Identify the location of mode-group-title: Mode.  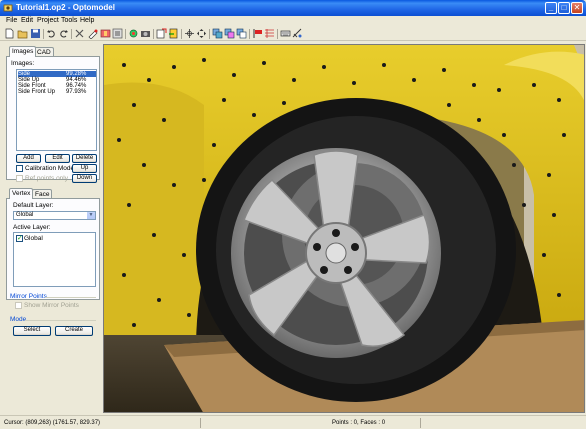
(18, 319).